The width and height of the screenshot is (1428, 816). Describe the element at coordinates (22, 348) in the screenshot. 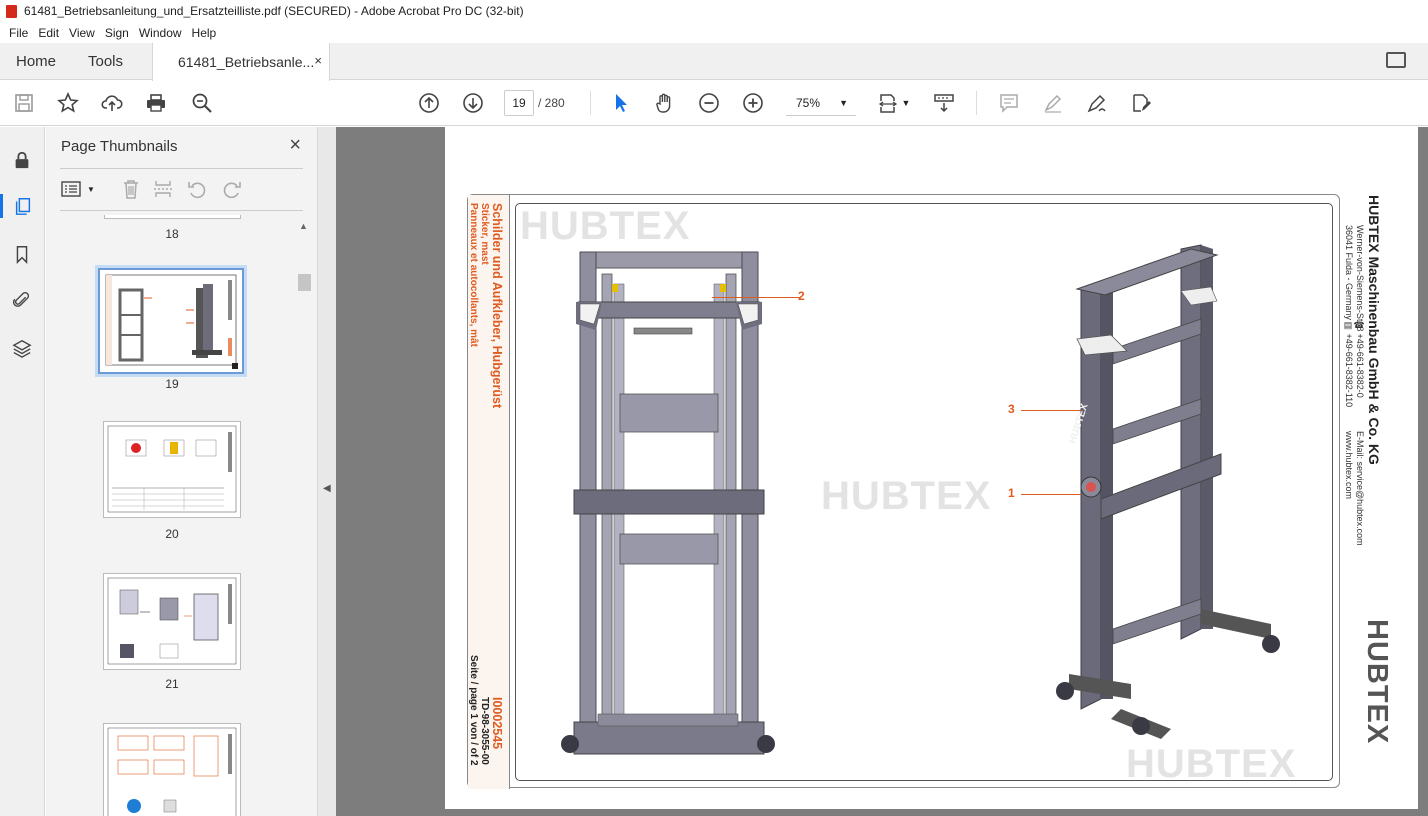

I see `layers-icon` at that location.